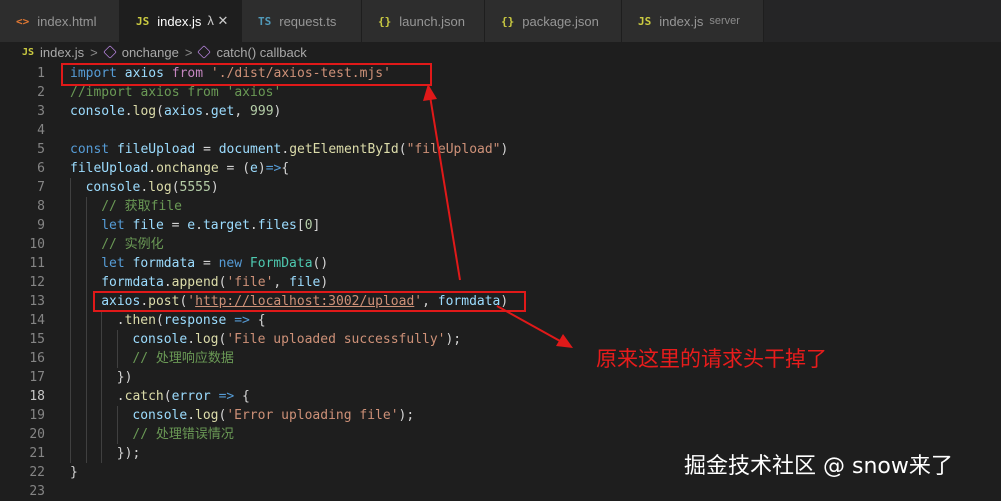 This screenshot has height=501, width=1001. I want to click on arrow-to-import-head, so click(430, 92).